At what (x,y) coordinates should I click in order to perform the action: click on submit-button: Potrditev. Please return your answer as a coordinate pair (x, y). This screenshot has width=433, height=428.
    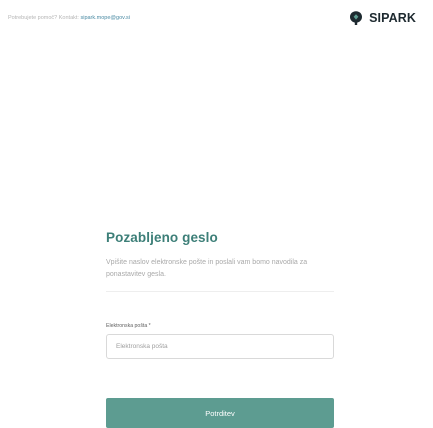
    Looking at the image, I should click on (220, 413).